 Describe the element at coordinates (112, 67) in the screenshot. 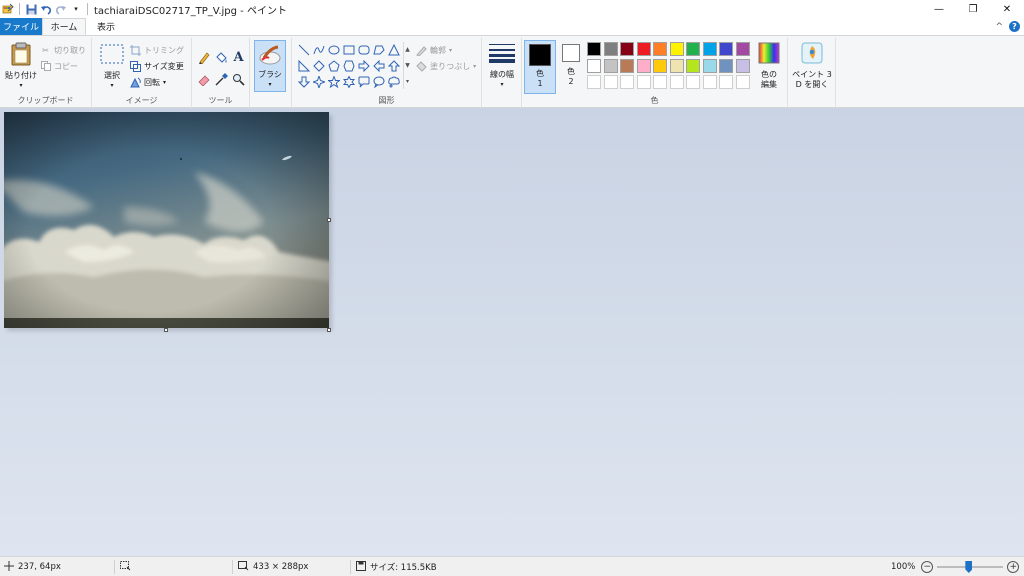

I see `select-button: 選択 ▾` at that location.